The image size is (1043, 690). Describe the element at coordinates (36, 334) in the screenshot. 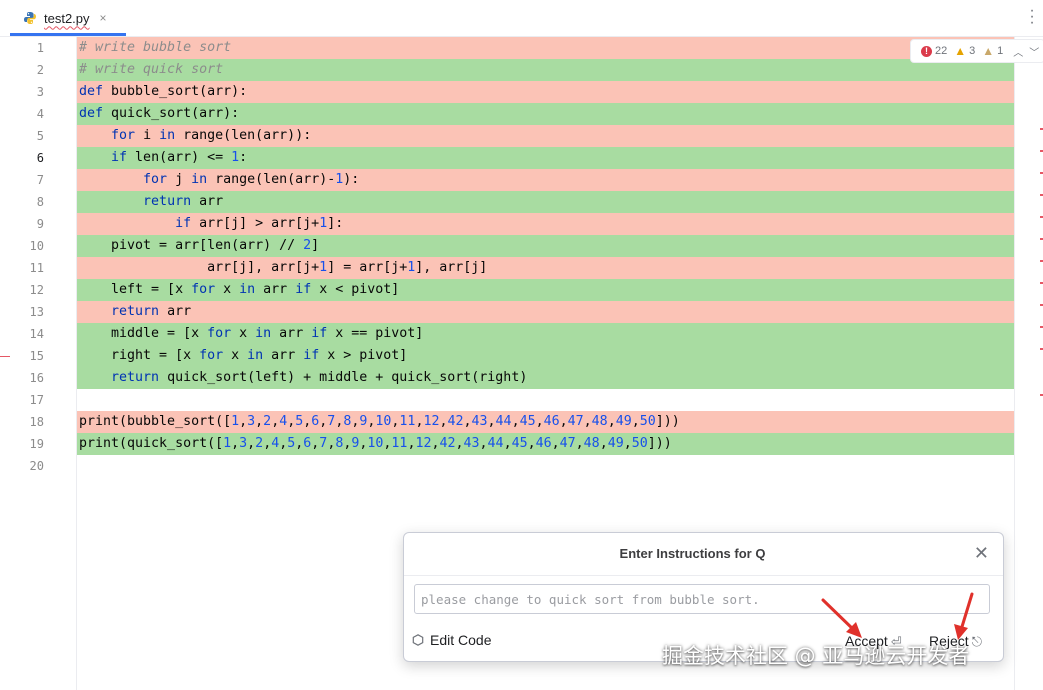

I see `line-number: 14` at that location.